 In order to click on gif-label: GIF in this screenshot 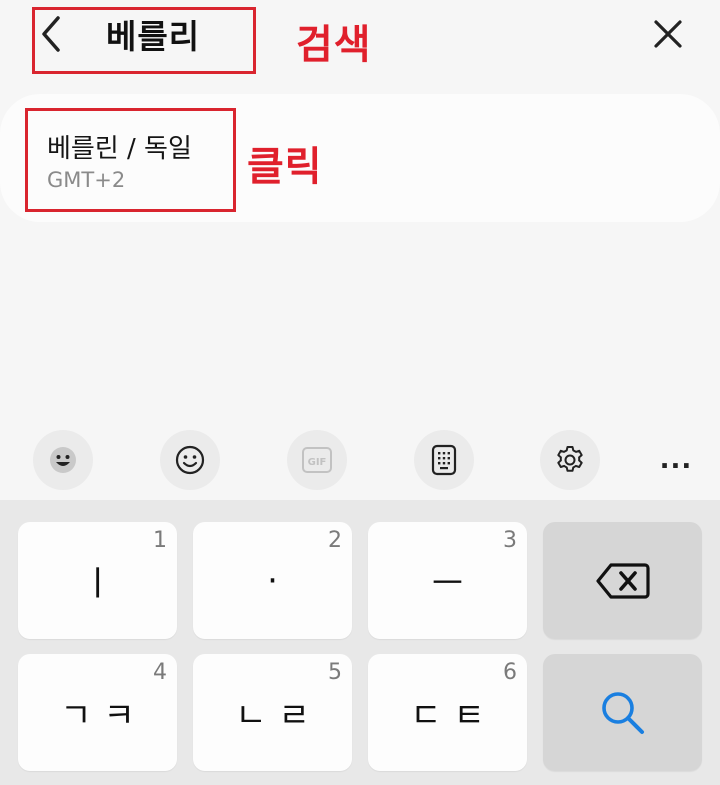, I will do `click(317, 462)`.